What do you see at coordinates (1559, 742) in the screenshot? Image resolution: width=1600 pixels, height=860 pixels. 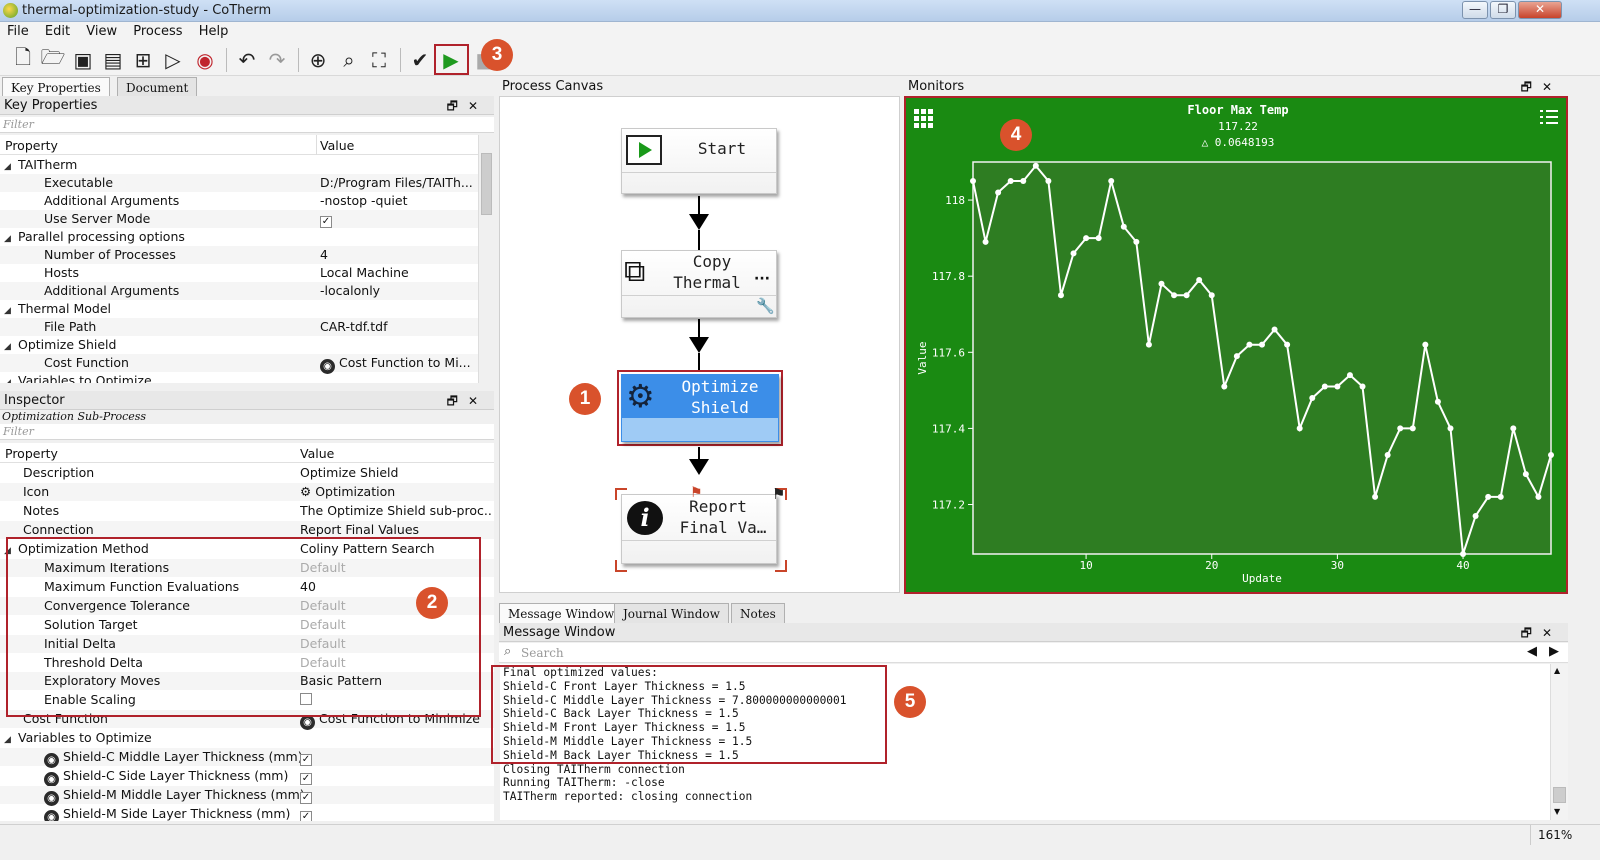 I see `message-scrollbar: ▲ ▼` at bounding box center [1559, 742].